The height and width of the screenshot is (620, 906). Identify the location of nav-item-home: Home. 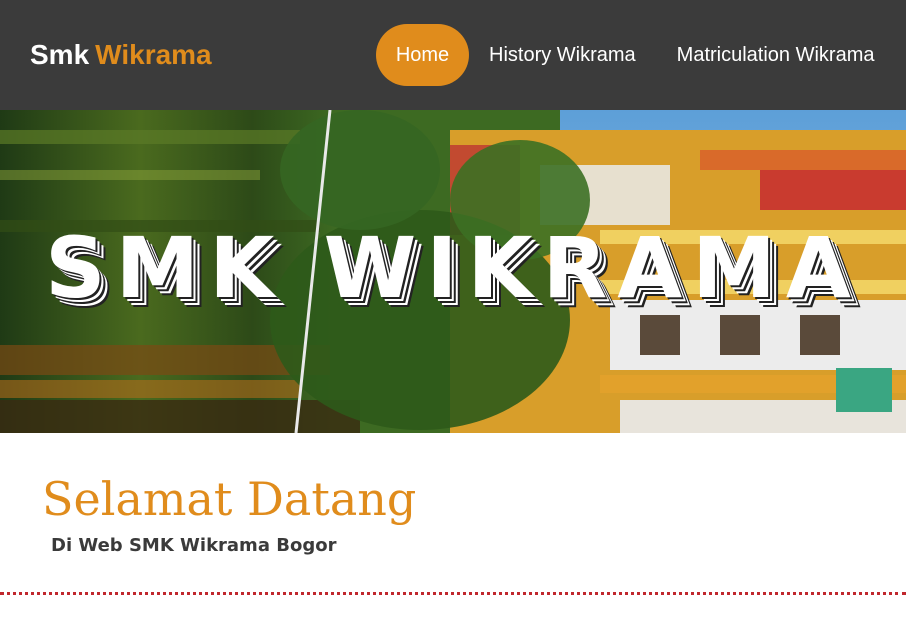
(422, 55).